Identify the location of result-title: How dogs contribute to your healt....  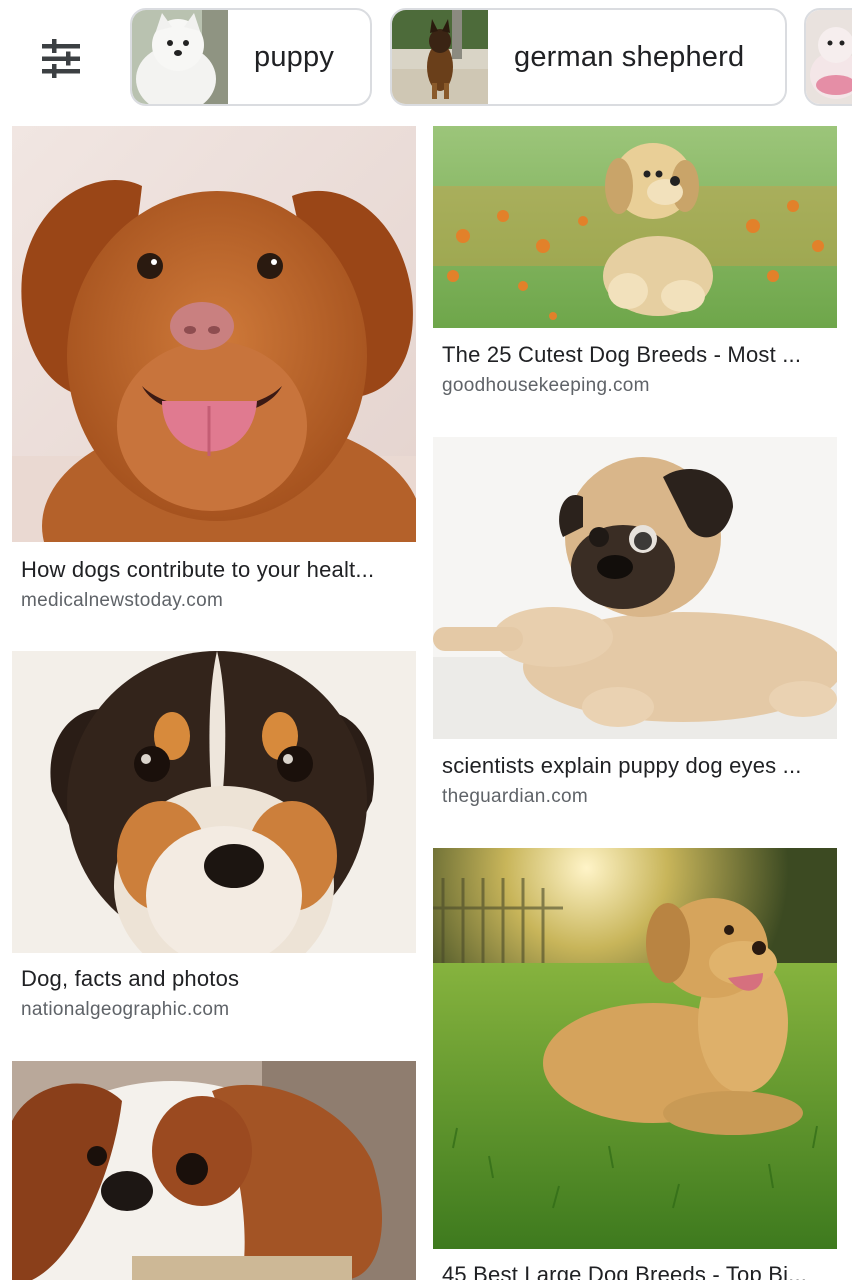
(216, 570).